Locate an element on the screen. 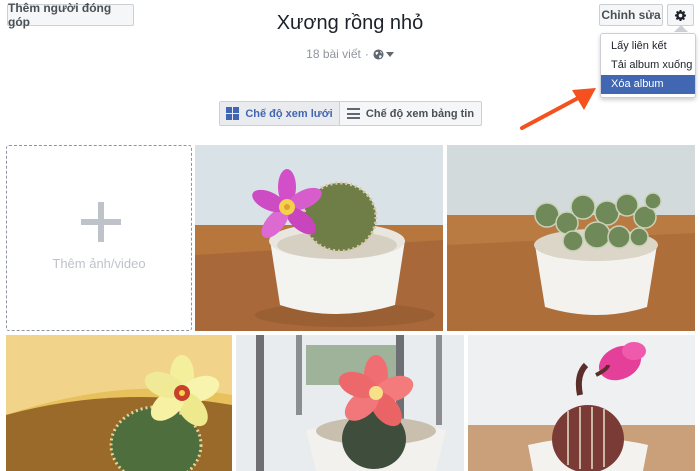 The image size is (700, 471). album-title: Xương rồng nhỏ is located at coordinates (350, 23).